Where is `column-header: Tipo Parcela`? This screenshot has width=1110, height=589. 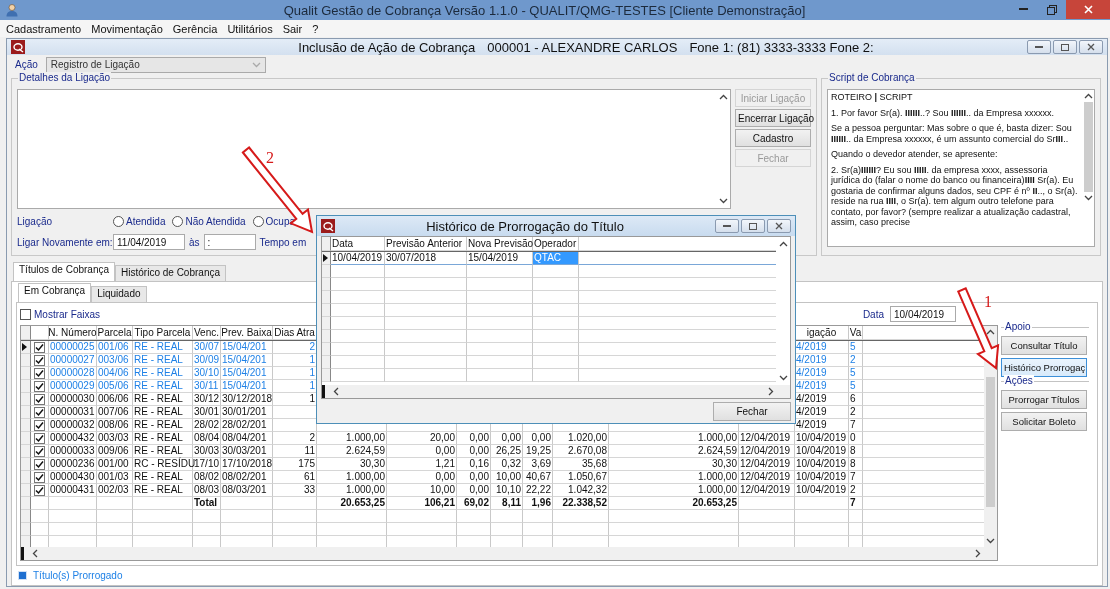 column-header: Tipo Parcela is located at coordinates (163, 333).